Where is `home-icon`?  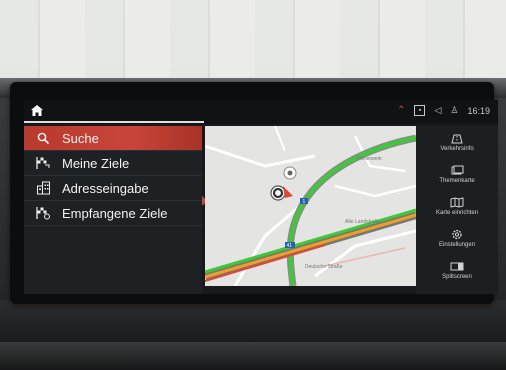
home-icon is located at coordinates (40, 112).